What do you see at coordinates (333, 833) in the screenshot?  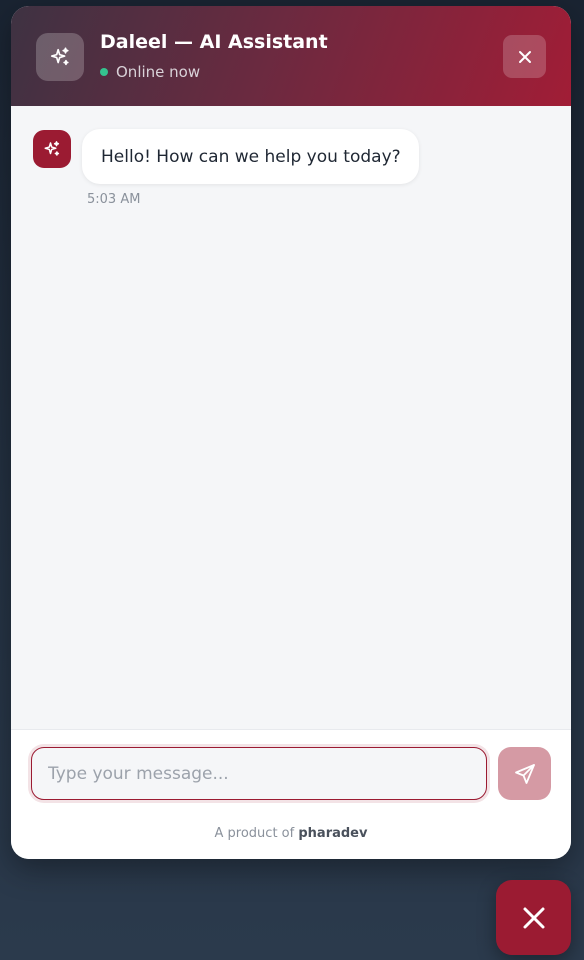 I see `footer-brand: pharadev` at bounding box center [333, 833].